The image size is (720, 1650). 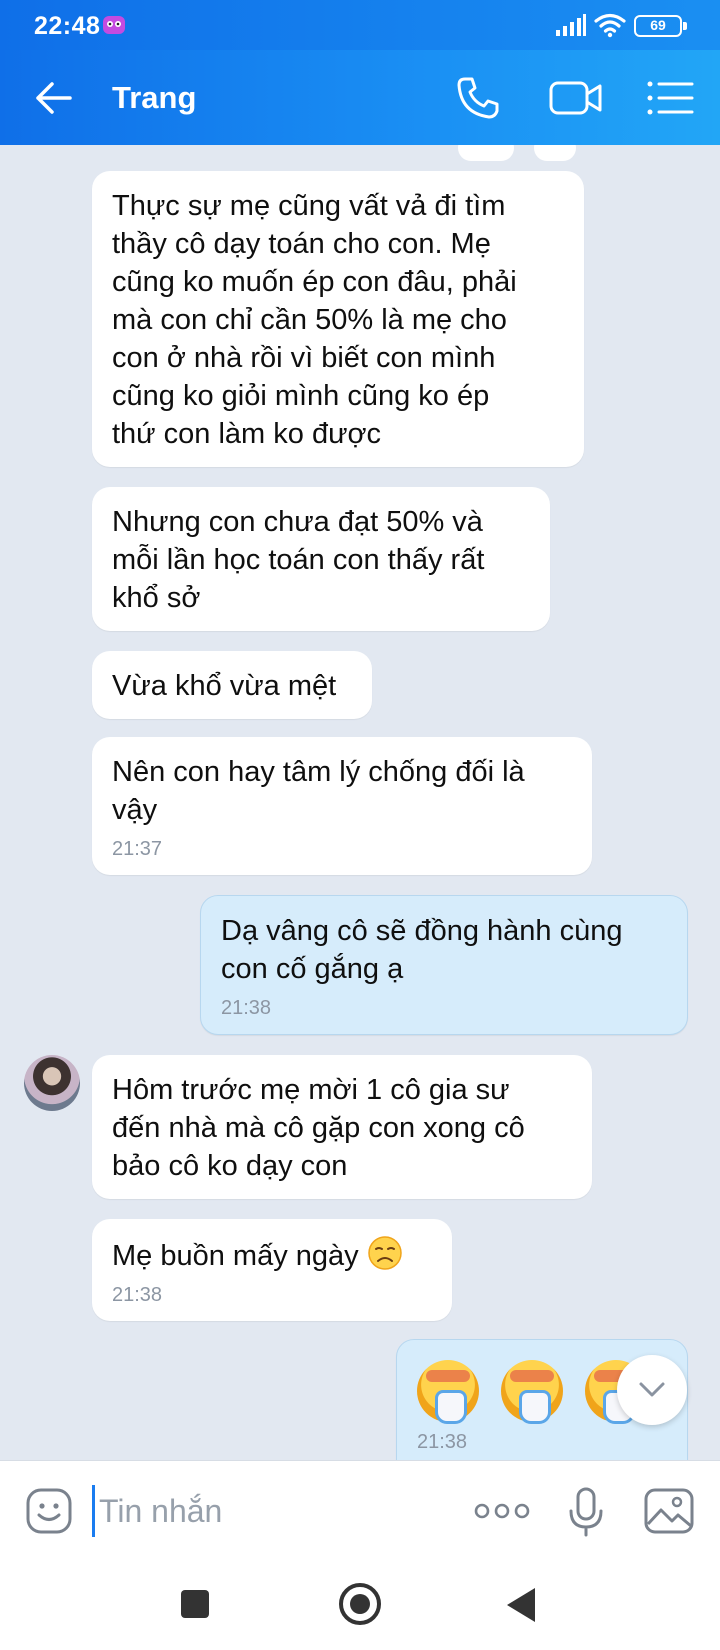 What do you see at coordinates (521, 1605) in the screenshot?
I see `system-back-button` at bounding box center [521, 1605].